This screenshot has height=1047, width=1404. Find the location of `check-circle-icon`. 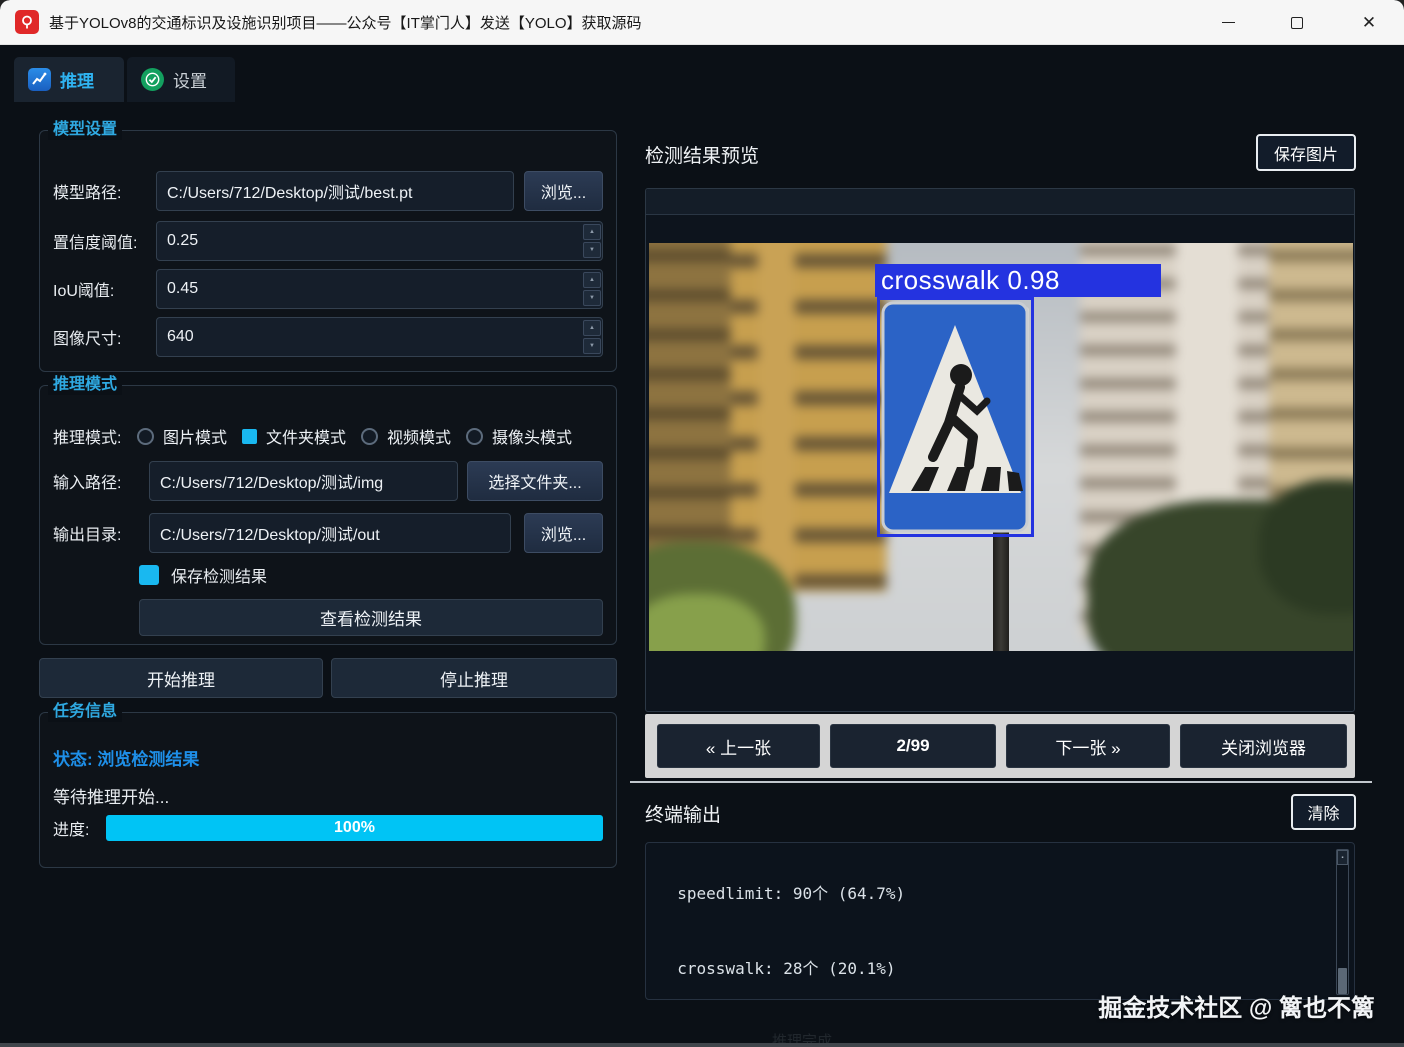

check-circle-icon is located at coordinates (152, 79).